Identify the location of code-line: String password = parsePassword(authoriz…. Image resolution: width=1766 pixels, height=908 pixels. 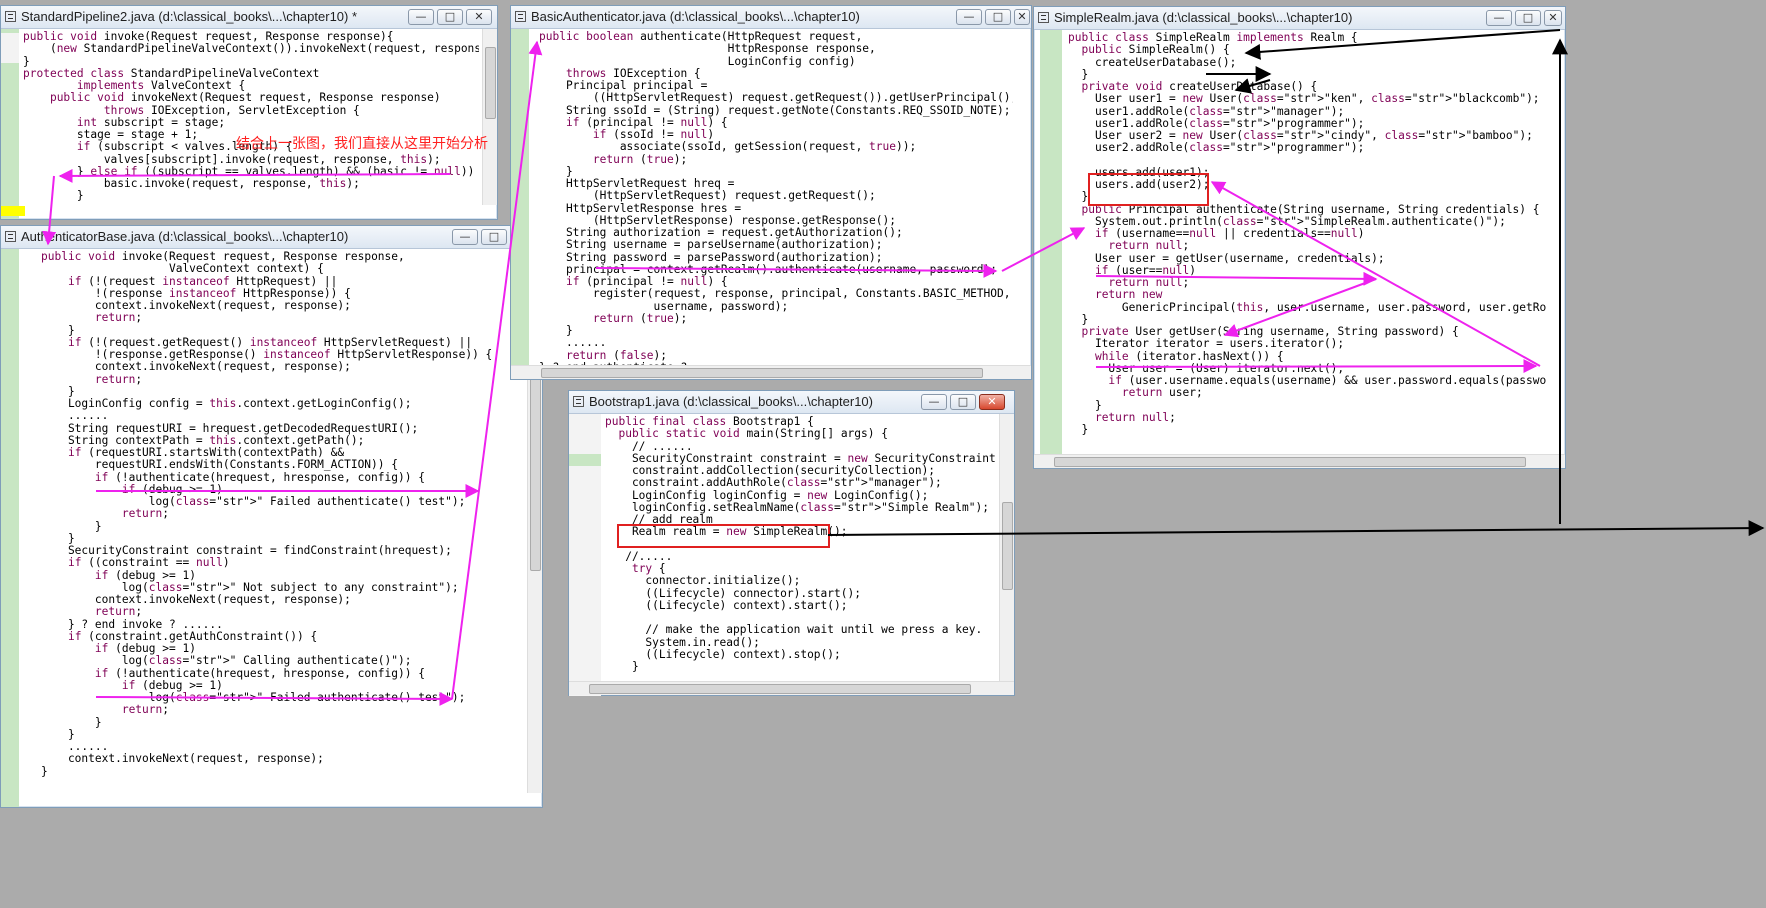
(711, 257).